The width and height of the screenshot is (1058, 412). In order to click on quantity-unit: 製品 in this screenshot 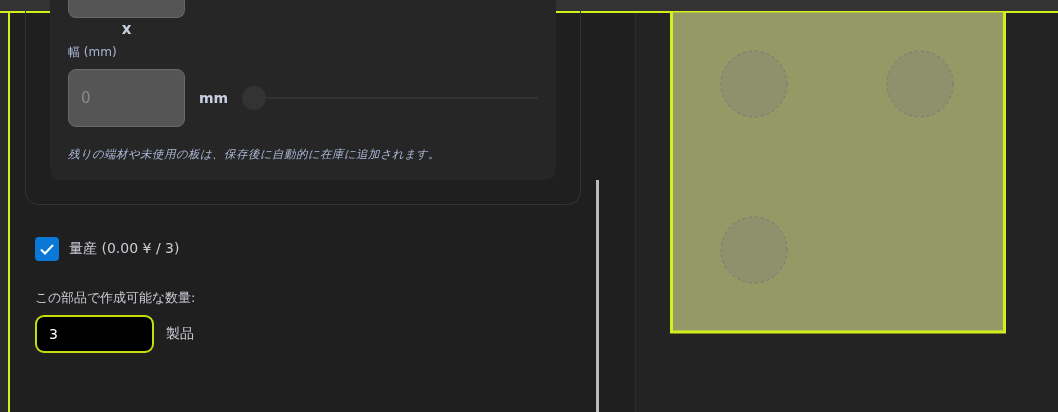, I will do `click(180, 334)`.